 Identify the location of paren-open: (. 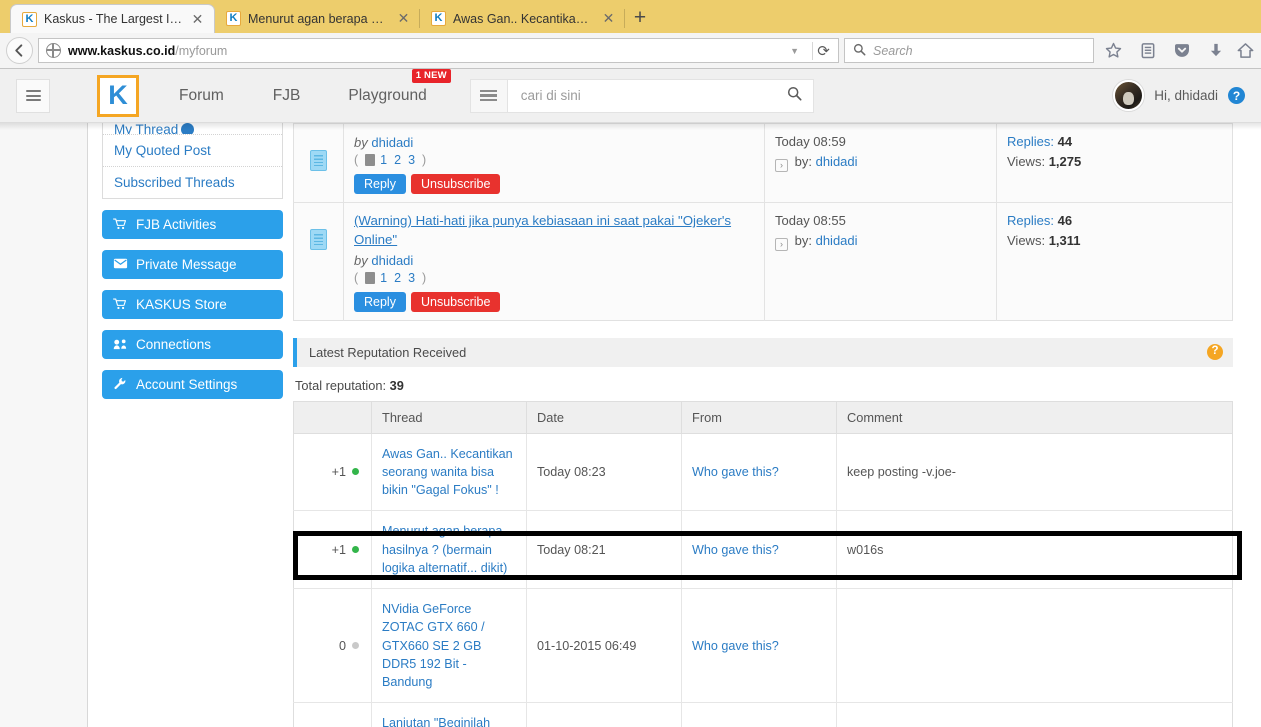
(356, 277).